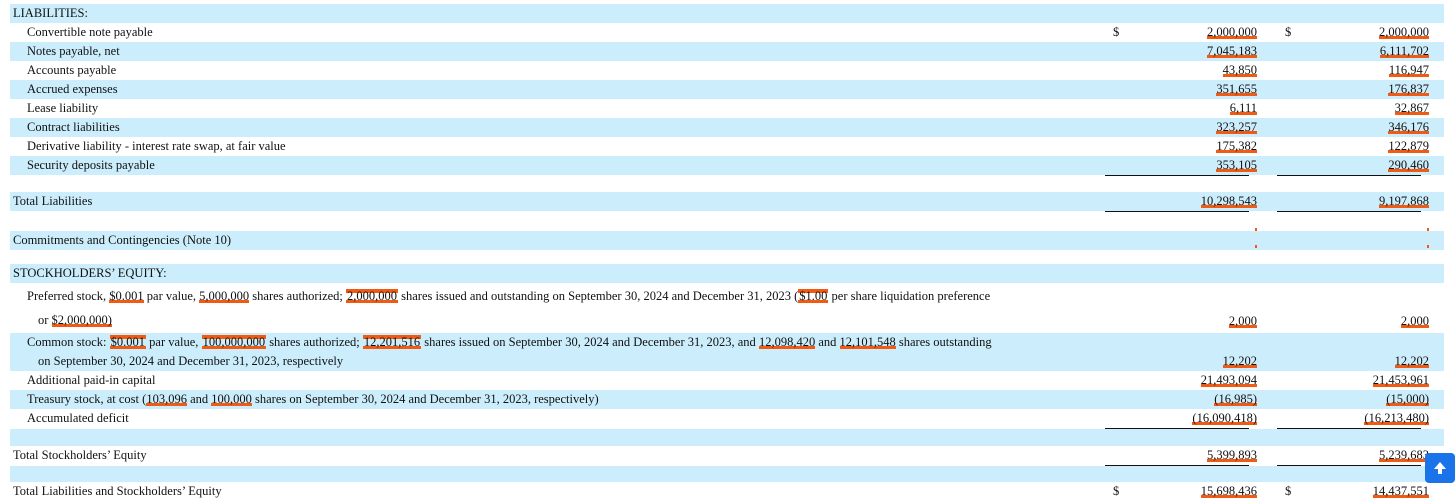 This screenshot has height=503, width=1456. What do you see at coordinates (1224, 418) in the screenshot?
I see `value-2024: (16,090,418)` at bounding box center [1224, 418].